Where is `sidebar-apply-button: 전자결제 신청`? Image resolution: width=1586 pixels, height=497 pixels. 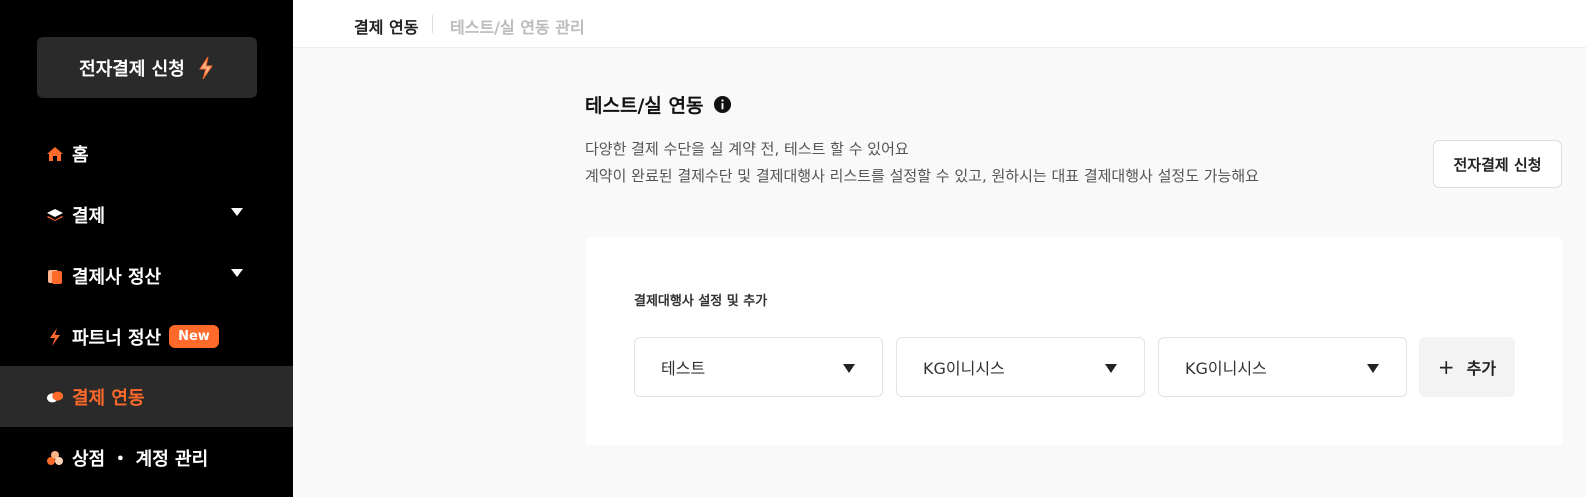
sidebar-apply-button: 전자결제 신청 is located at coordinates (147, 67).